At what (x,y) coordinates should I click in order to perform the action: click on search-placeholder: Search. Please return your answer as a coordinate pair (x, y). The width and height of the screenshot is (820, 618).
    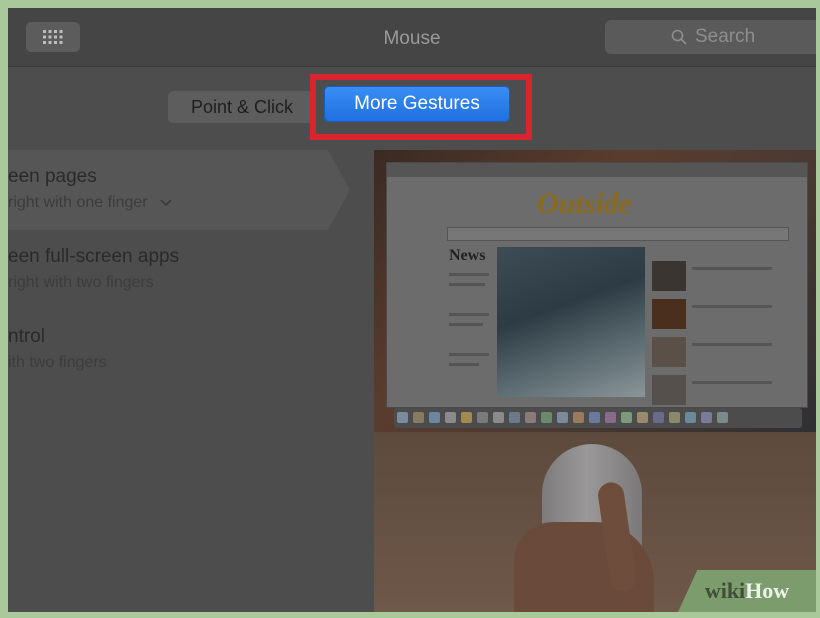
    Looking at the image, I should click on (725, 36).